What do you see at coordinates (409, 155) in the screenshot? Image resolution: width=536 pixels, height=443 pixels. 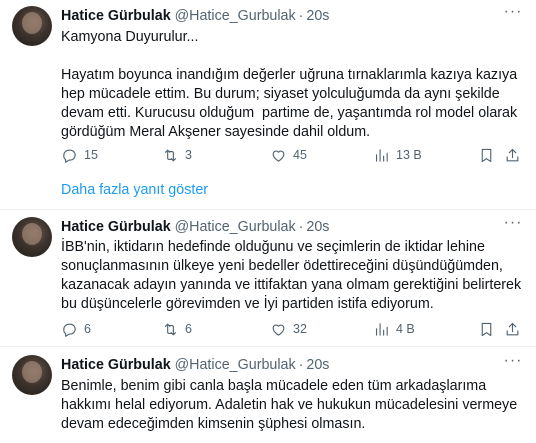 I see `views-count: 13 B` at bounding box center [409, 155].